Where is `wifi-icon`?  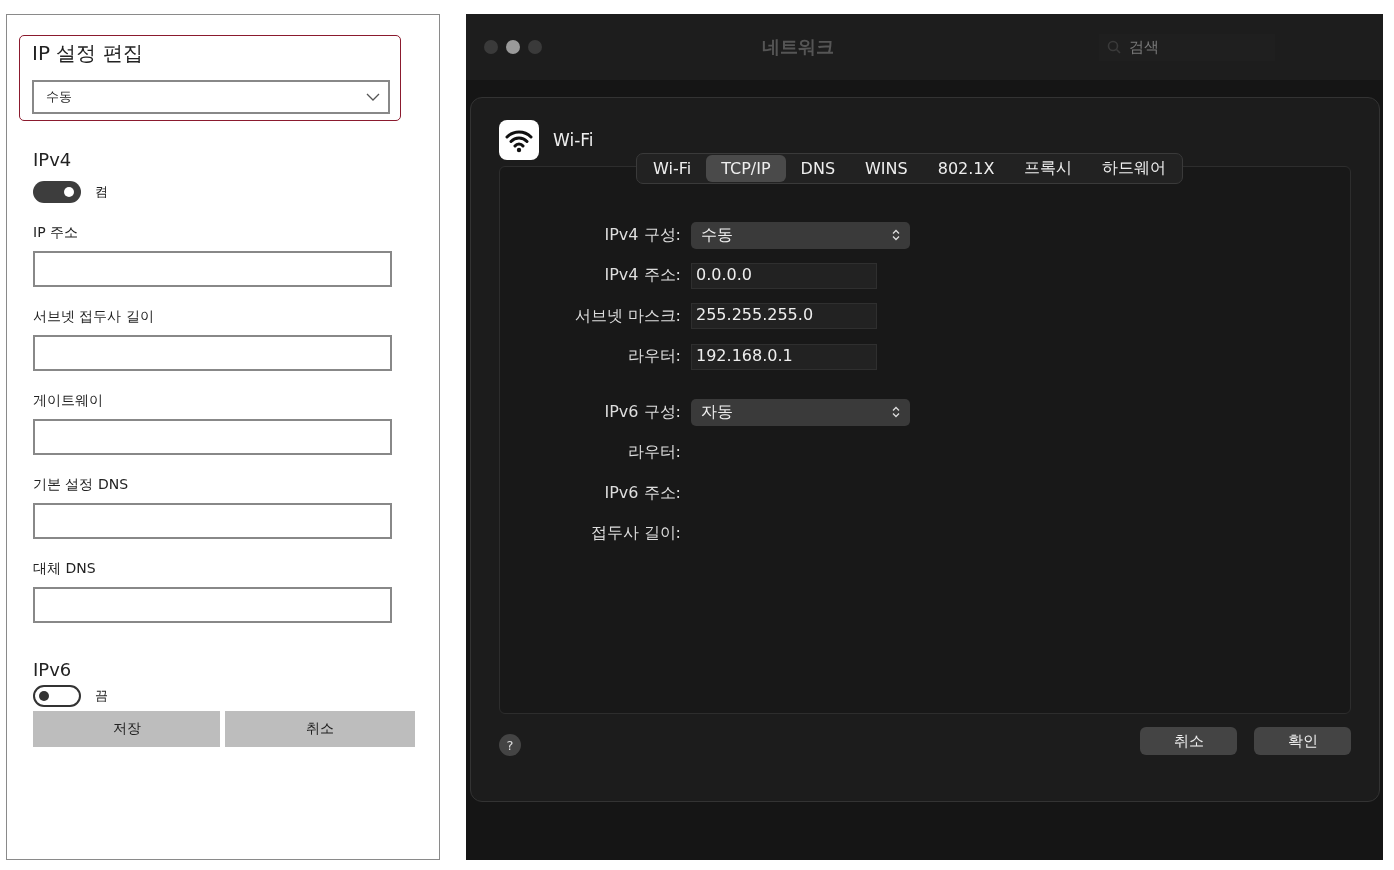 wifi-icon is located at coordinates (519, 140).